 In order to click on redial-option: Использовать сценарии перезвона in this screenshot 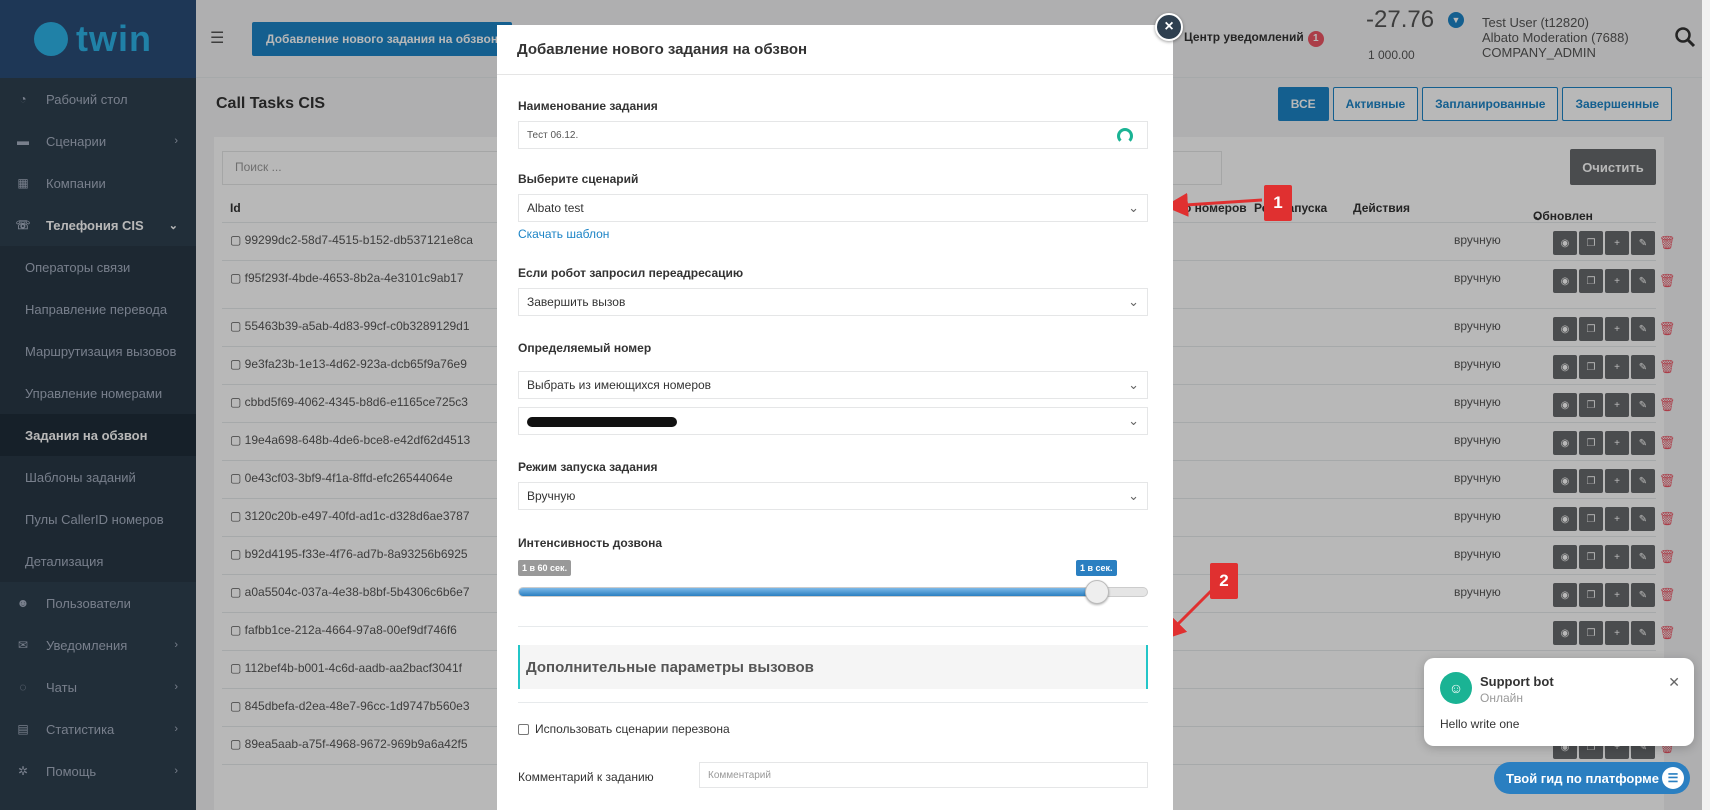, I will do `click(624, 729)`.